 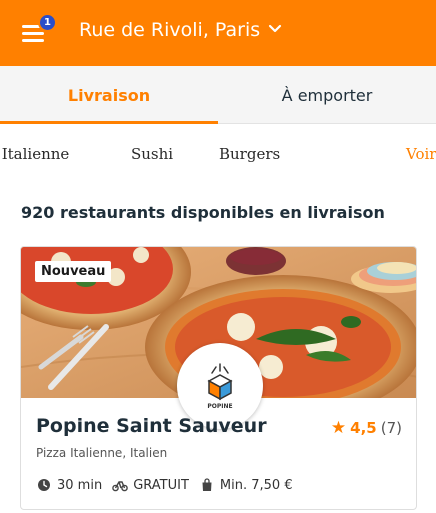 I want to click on tab-livraison: Livraison, so click(x=109, y=95).